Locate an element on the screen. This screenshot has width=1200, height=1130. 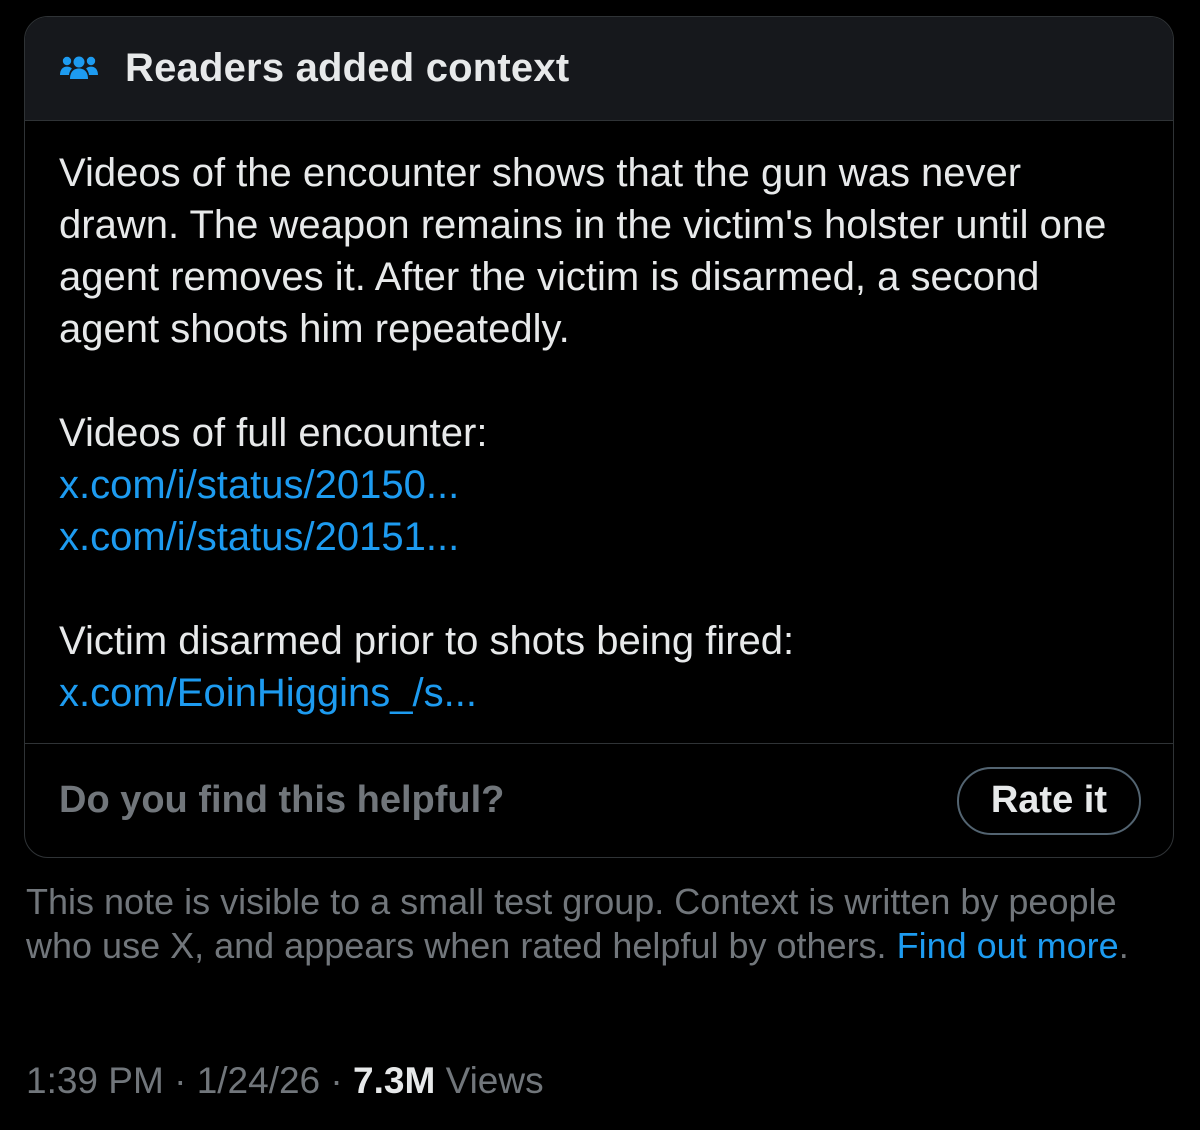
rate-it-button: Rate it is located at coordinates (1048, 800).